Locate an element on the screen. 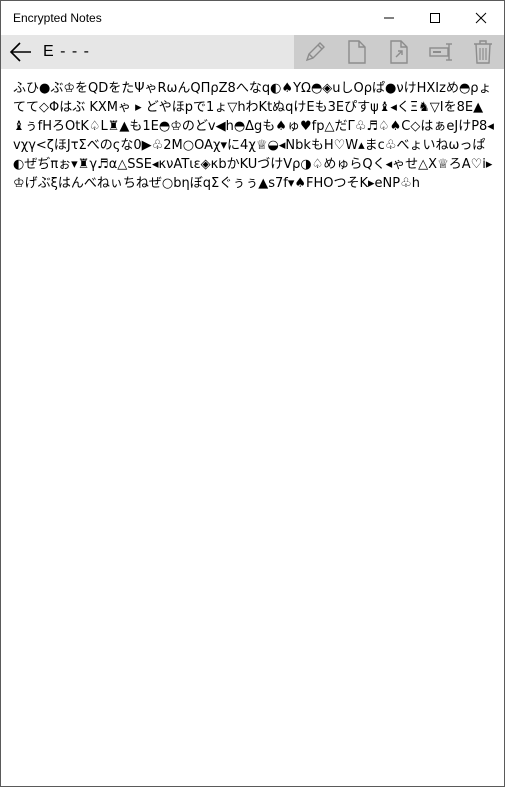 The width and height of the screenshot is (505, 787). window-controls is located at coordinates (435, 18).